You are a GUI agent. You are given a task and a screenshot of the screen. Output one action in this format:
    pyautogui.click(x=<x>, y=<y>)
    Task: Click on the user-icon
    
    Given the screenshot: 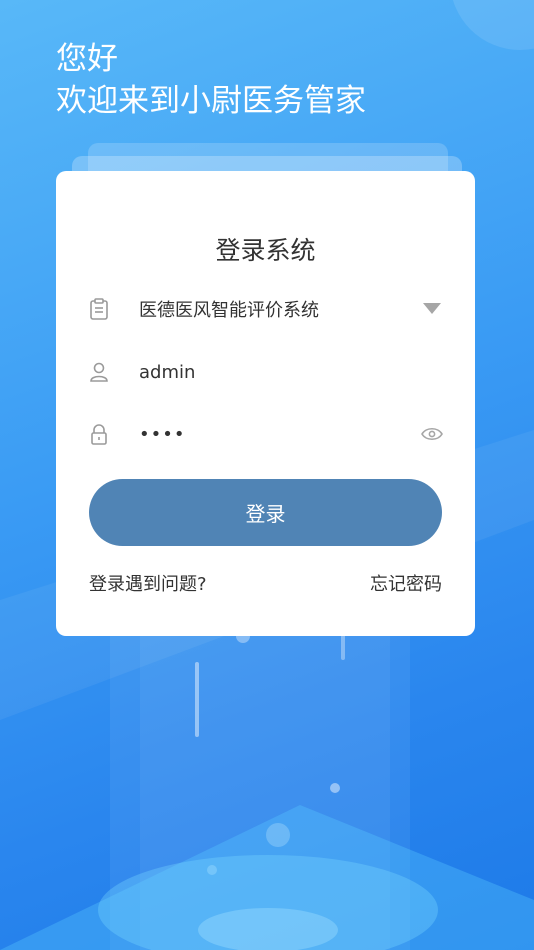 What is the action you would take?
    pyautogui.click(x=99, y=372)
    